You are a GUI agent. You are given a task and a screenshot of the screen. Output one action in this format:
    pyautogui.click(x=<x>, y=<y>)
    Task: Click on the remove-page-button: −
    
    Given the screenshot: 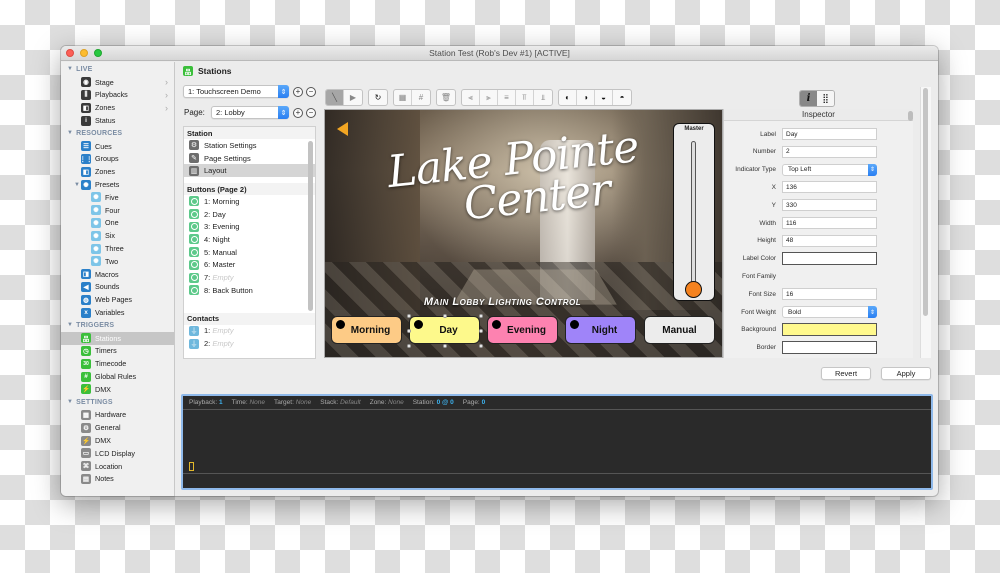 What is the action you would take?
    pyautogui.click(x=311, y=113)
    